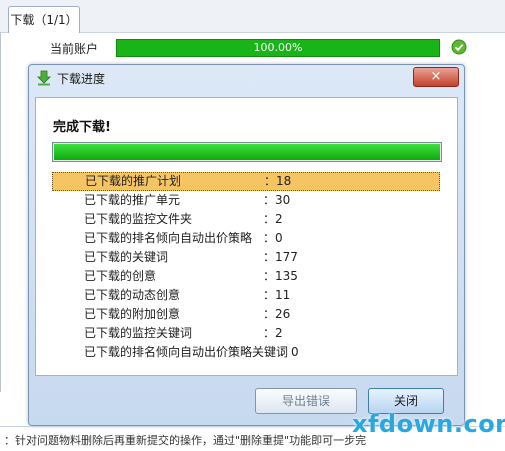 This screenshot has height=451, width=505. I want to click on account-progress-text: 100.00%, so click(278, 47).